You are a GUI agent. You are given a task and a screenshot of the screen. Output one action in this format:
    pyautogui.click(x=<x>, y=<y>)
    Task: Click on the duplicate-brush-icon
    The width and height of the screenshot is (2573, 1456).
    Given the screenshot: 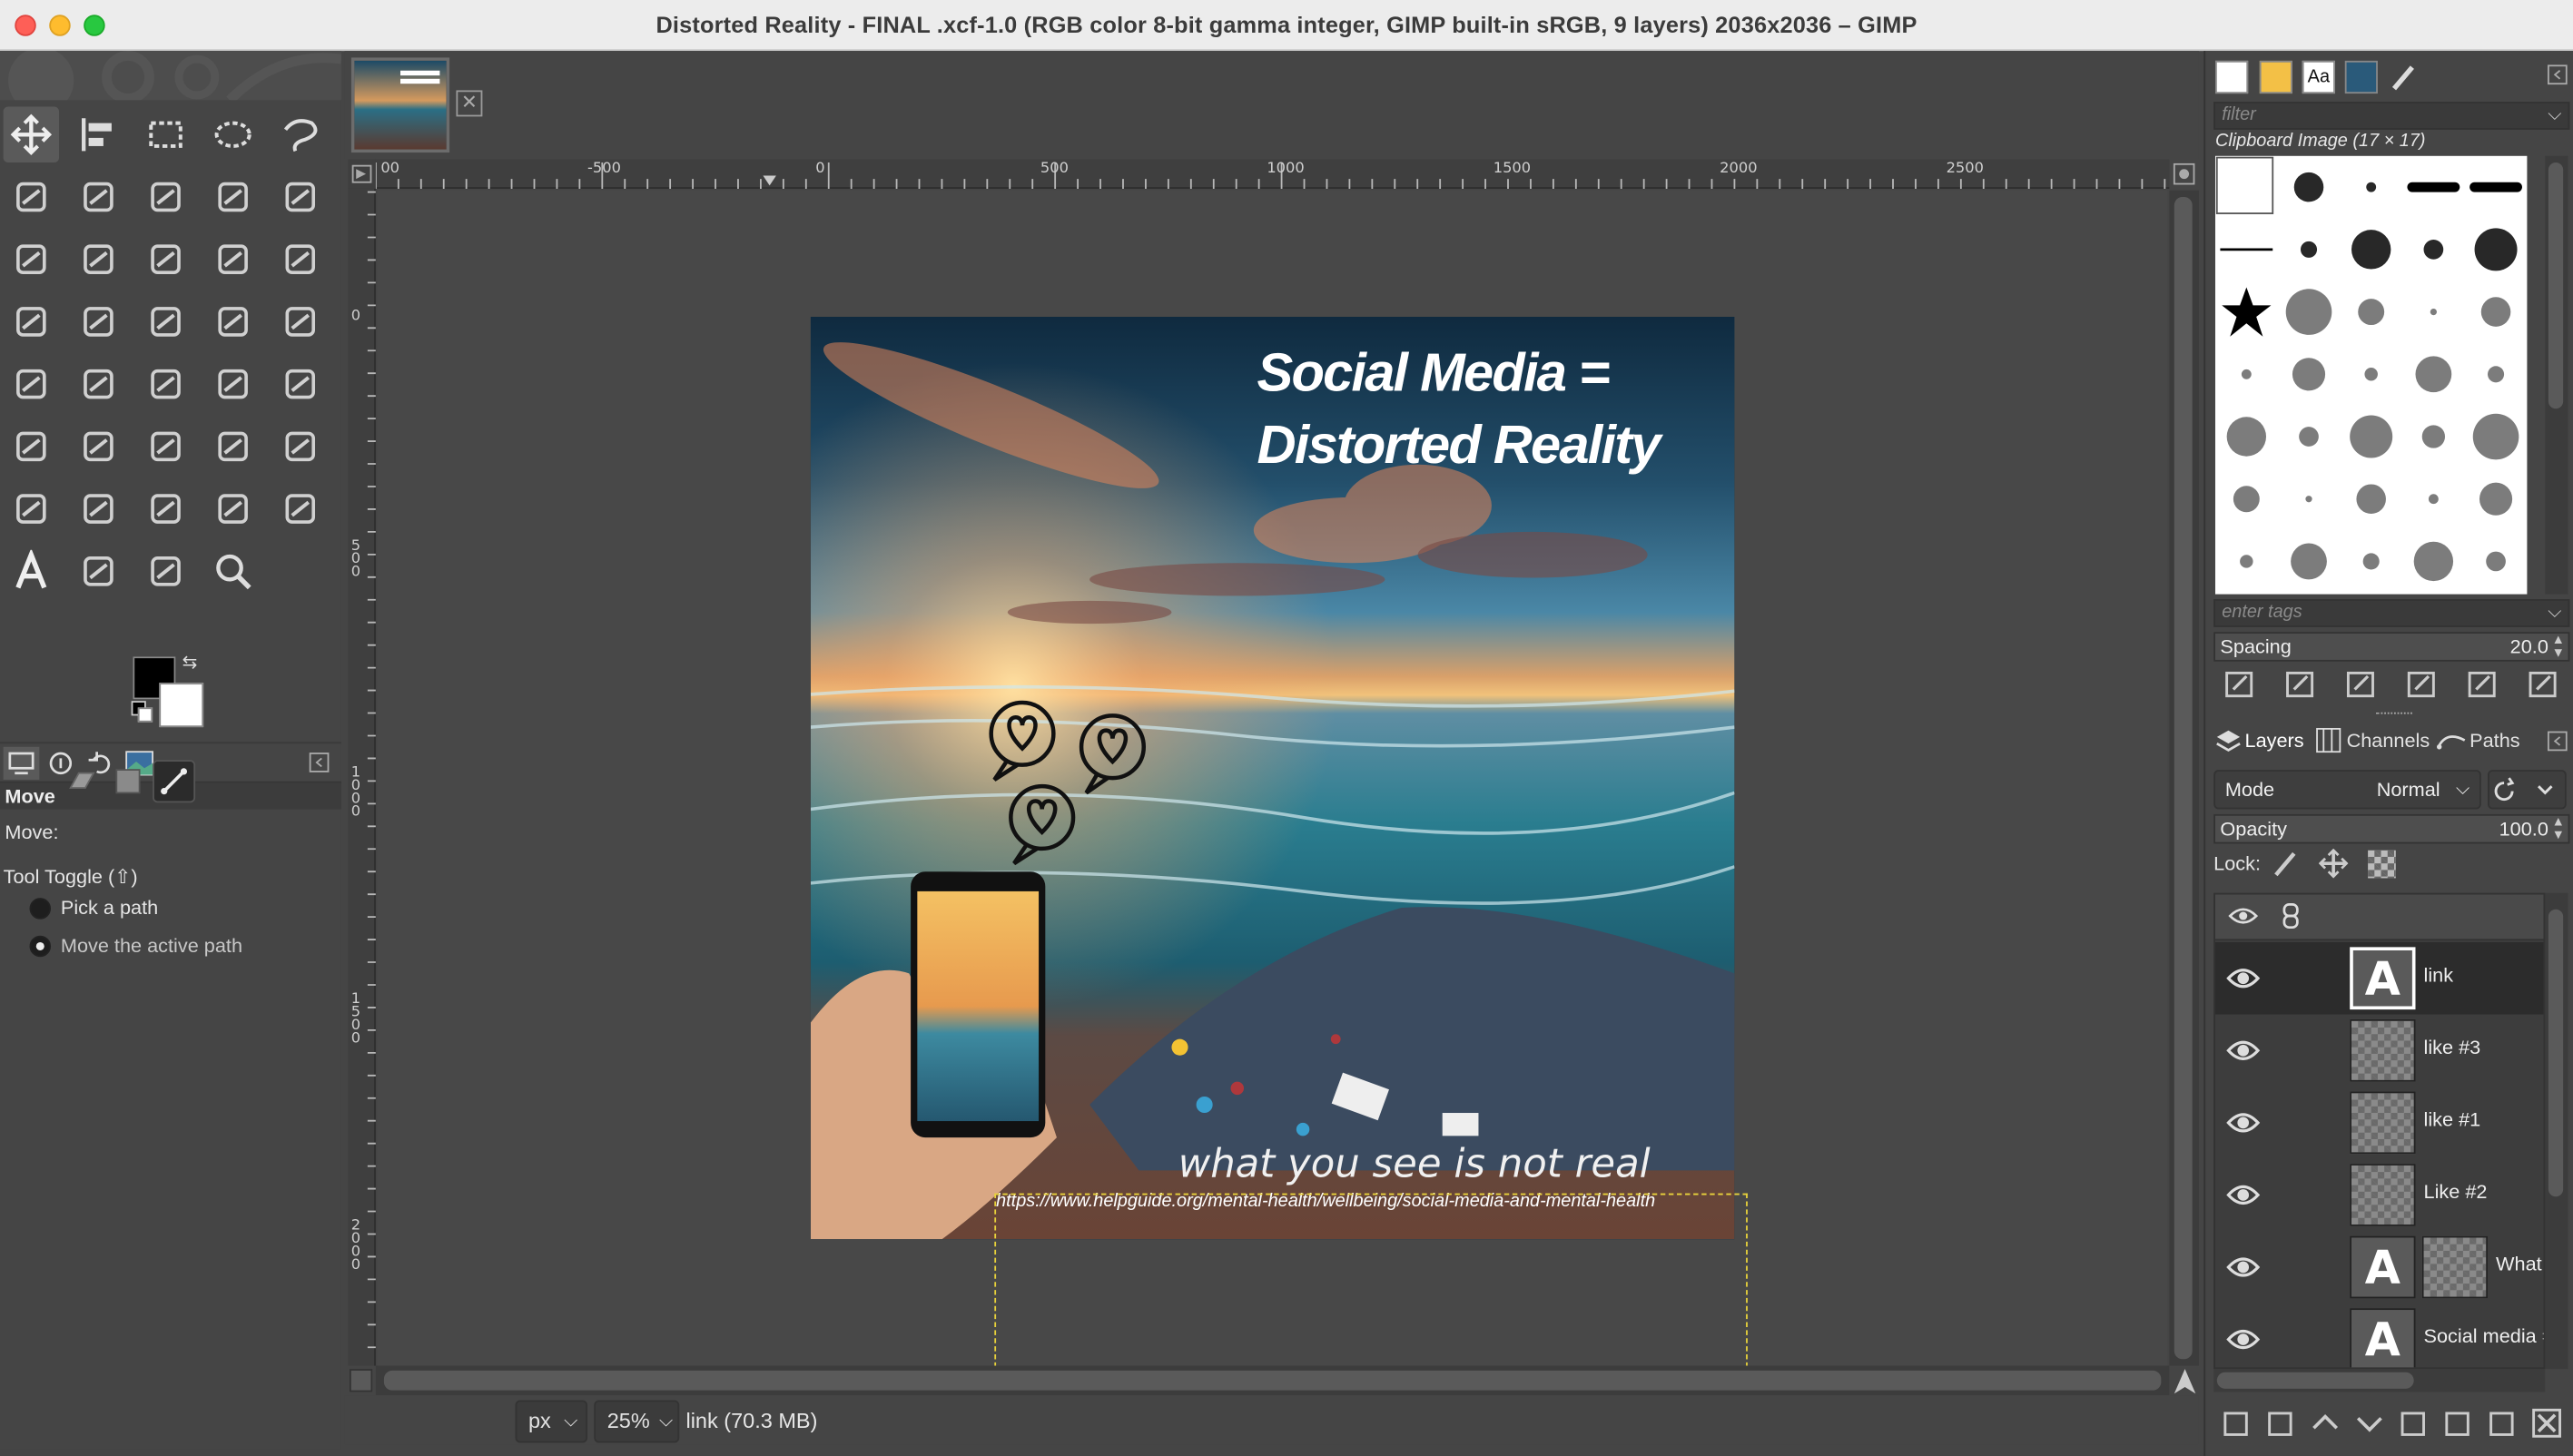 What is the action you would take?
    pyautogui.click(x=2361, y=685)
    